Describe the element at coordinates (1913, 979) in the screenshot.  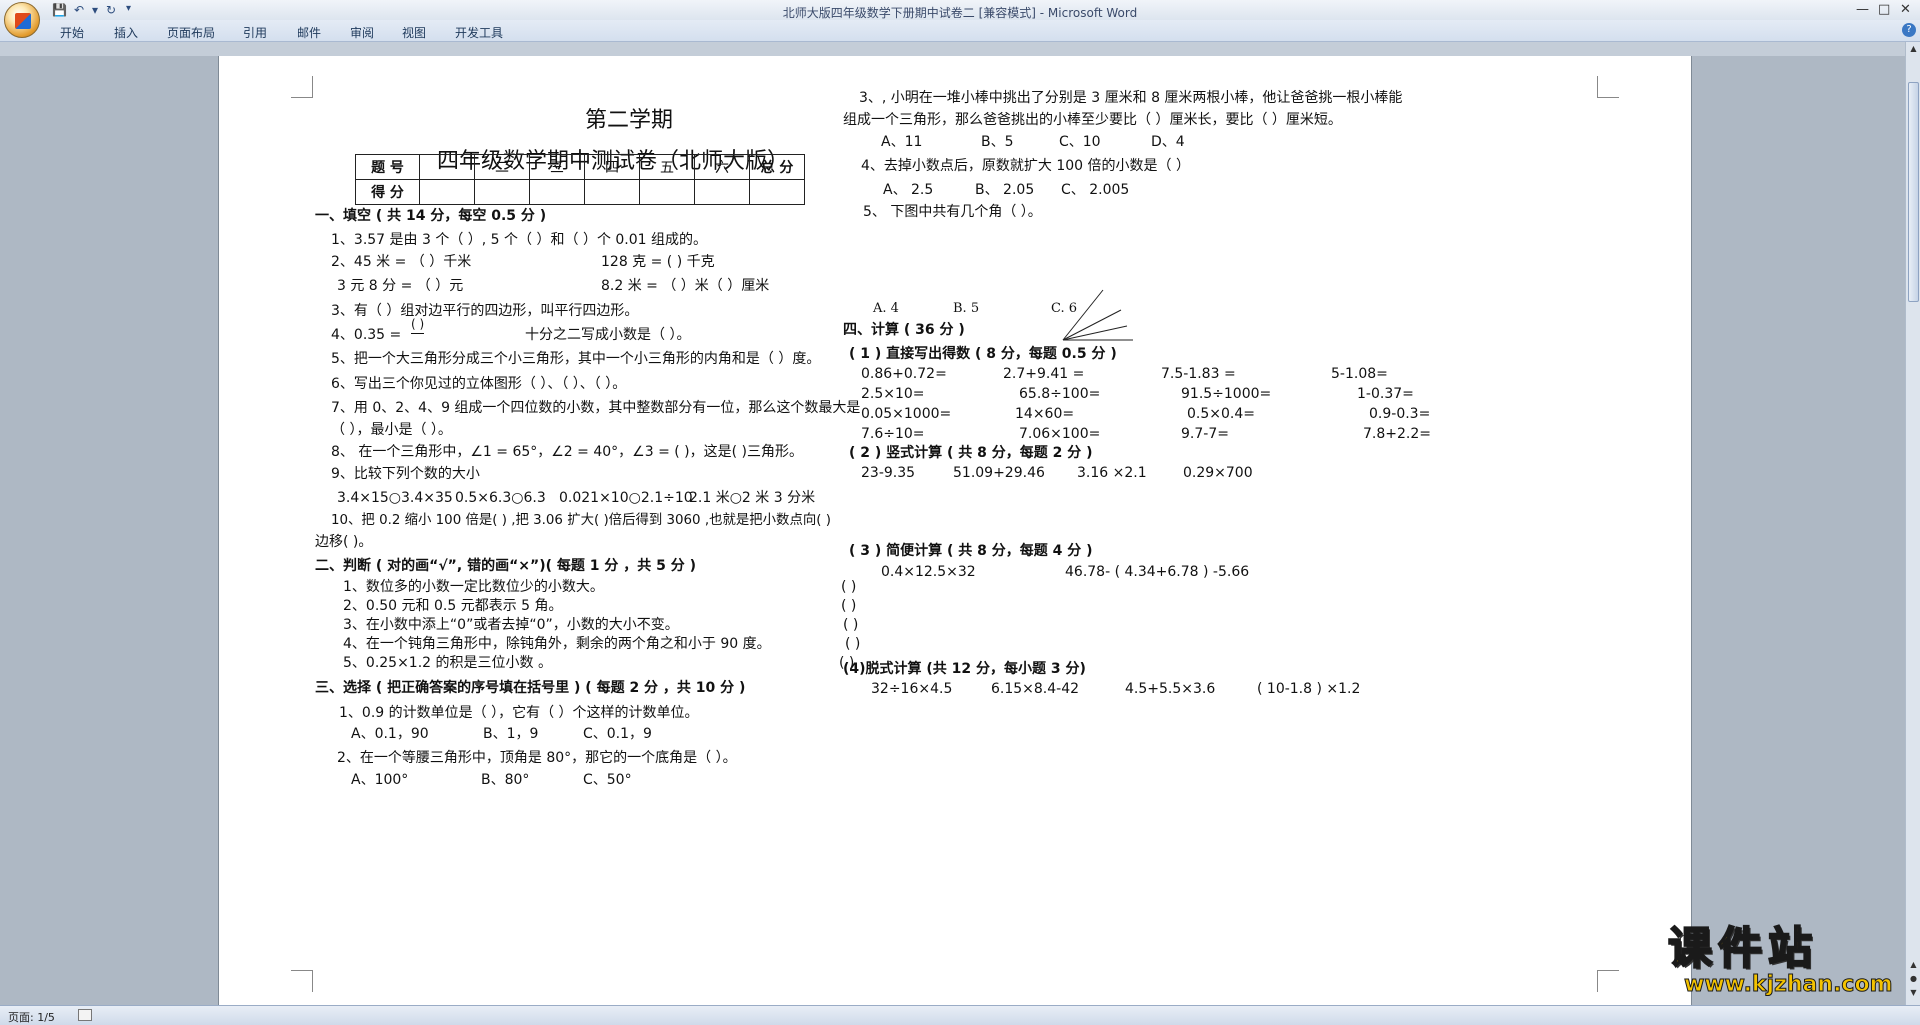
I see `browse-object-icon: ●` at that location.